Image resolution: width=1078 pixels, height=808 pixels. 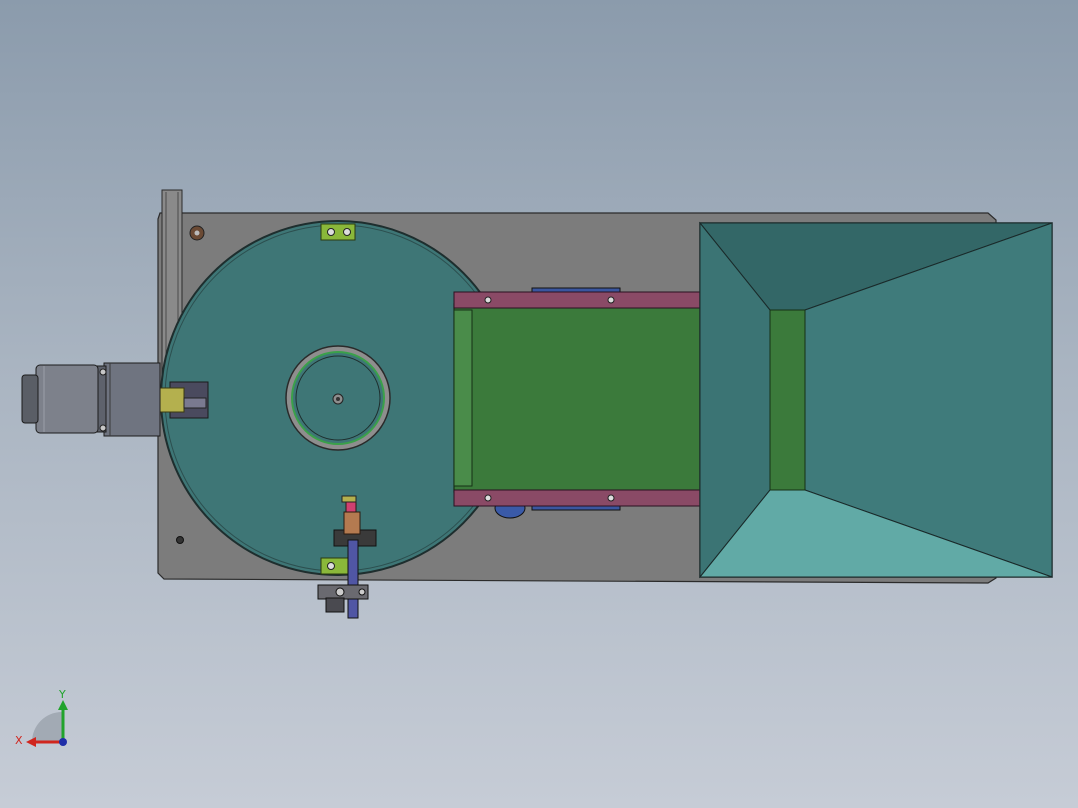 What do you see at coordinates (197, 233) in the screenshot?
I see `pivot-knob-center` at bounding box center [197, 233].